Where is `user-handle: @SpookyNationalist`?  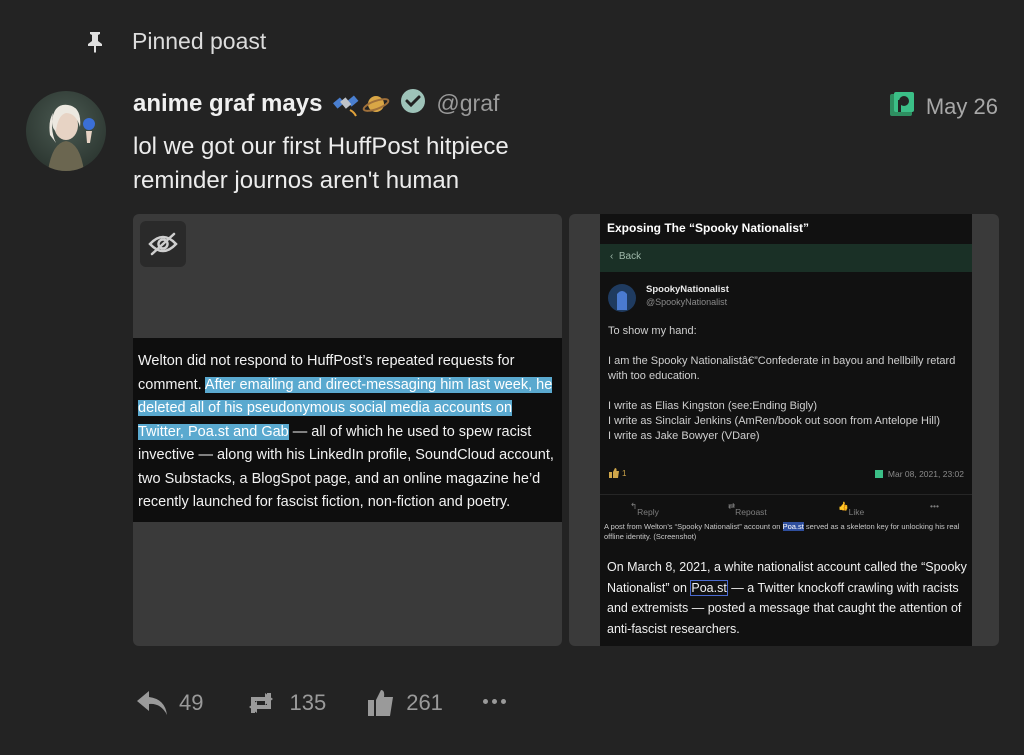 user-handle: @SpookyNationalist is located at coordinates (687, 302).